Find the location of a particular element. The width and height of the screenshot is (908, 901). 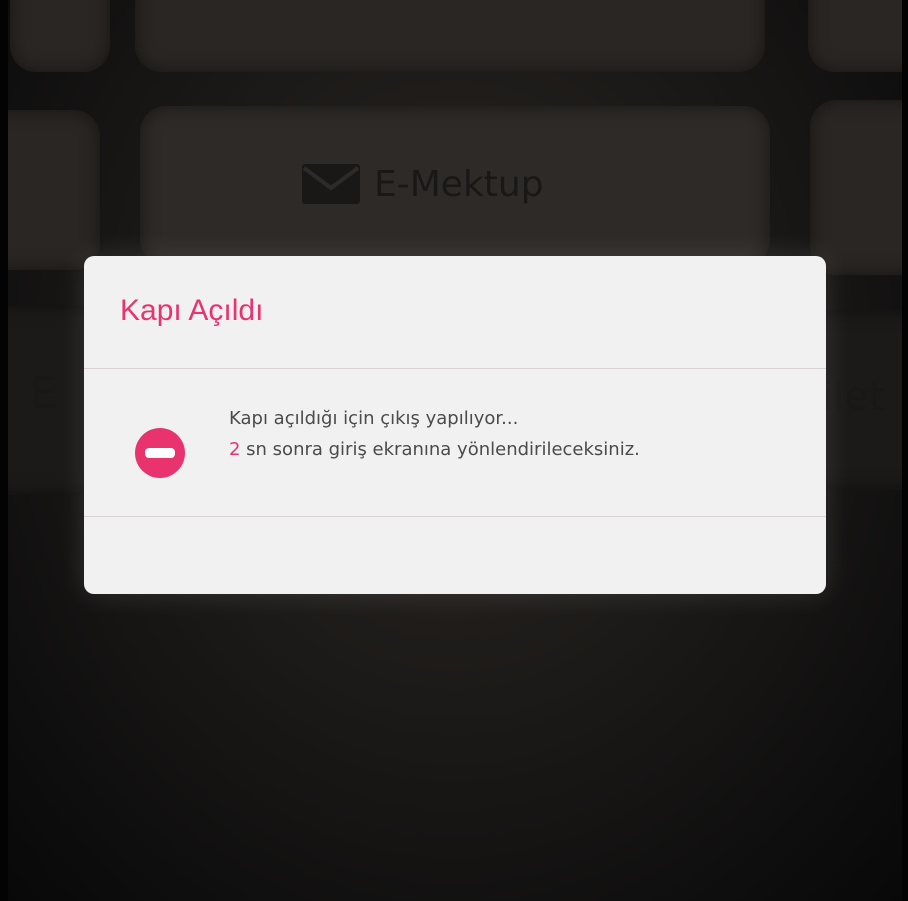

minus-circle-icon is located at coordinates (160, 453).